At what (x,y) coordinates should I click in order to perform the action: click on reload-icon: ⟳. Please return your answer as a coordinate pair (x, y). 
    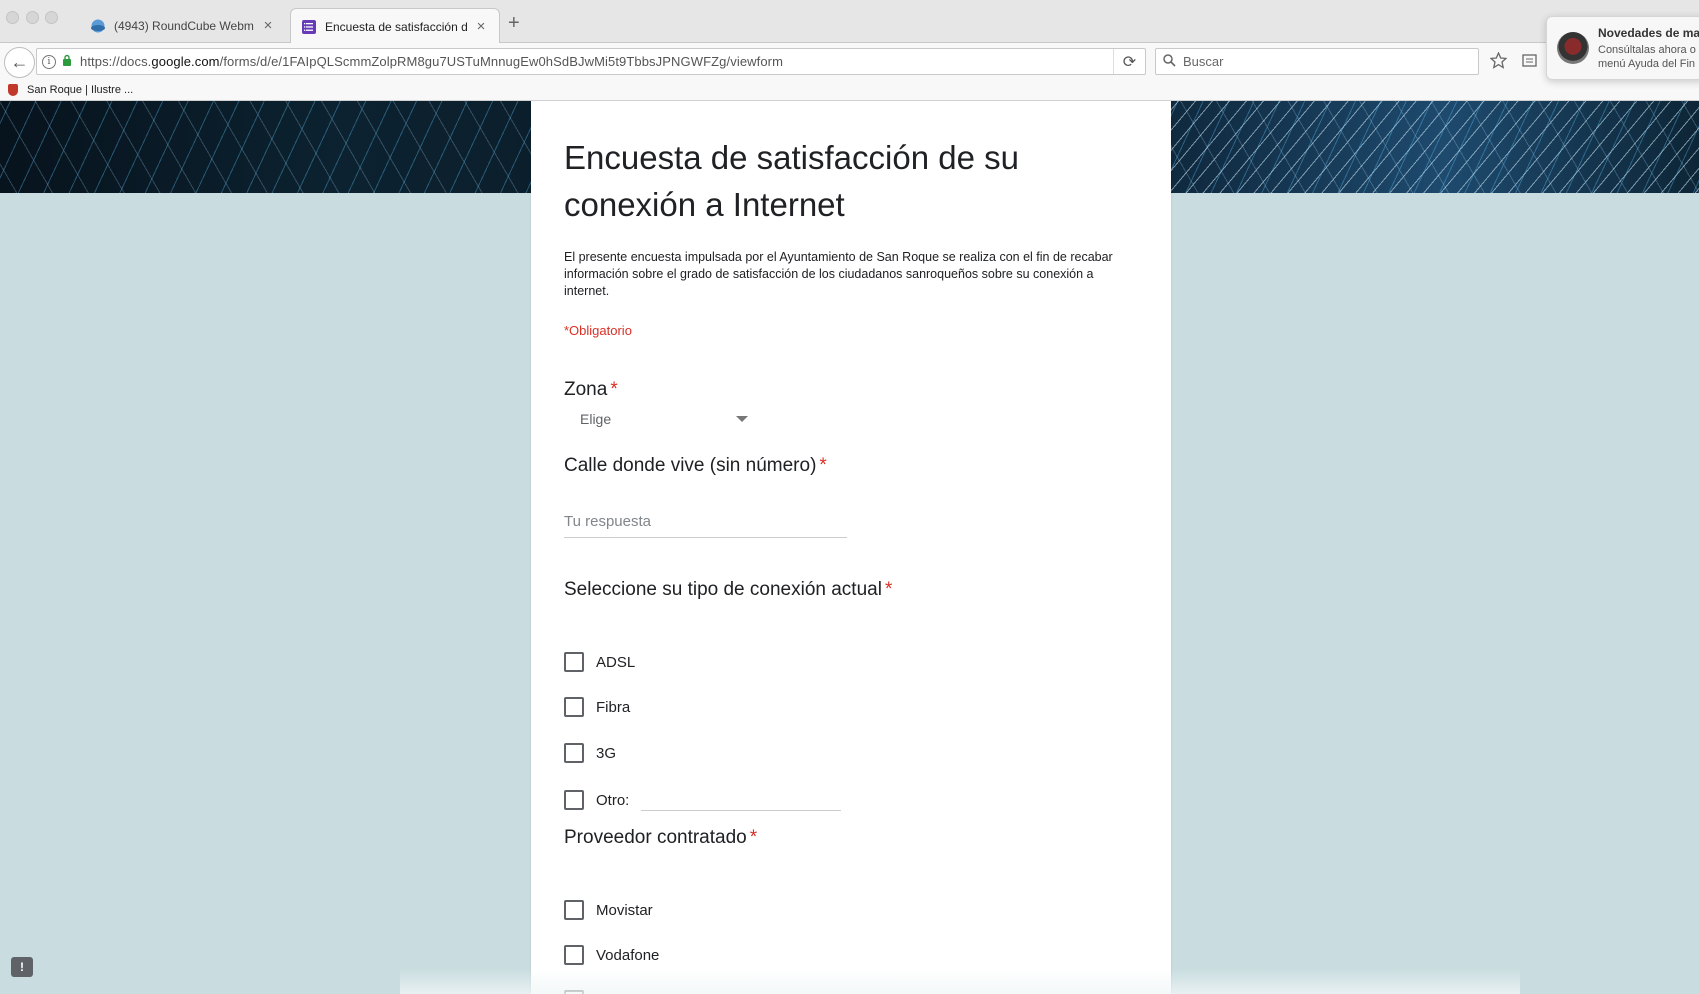
    Looking at the image, I should click on (1129, 61).